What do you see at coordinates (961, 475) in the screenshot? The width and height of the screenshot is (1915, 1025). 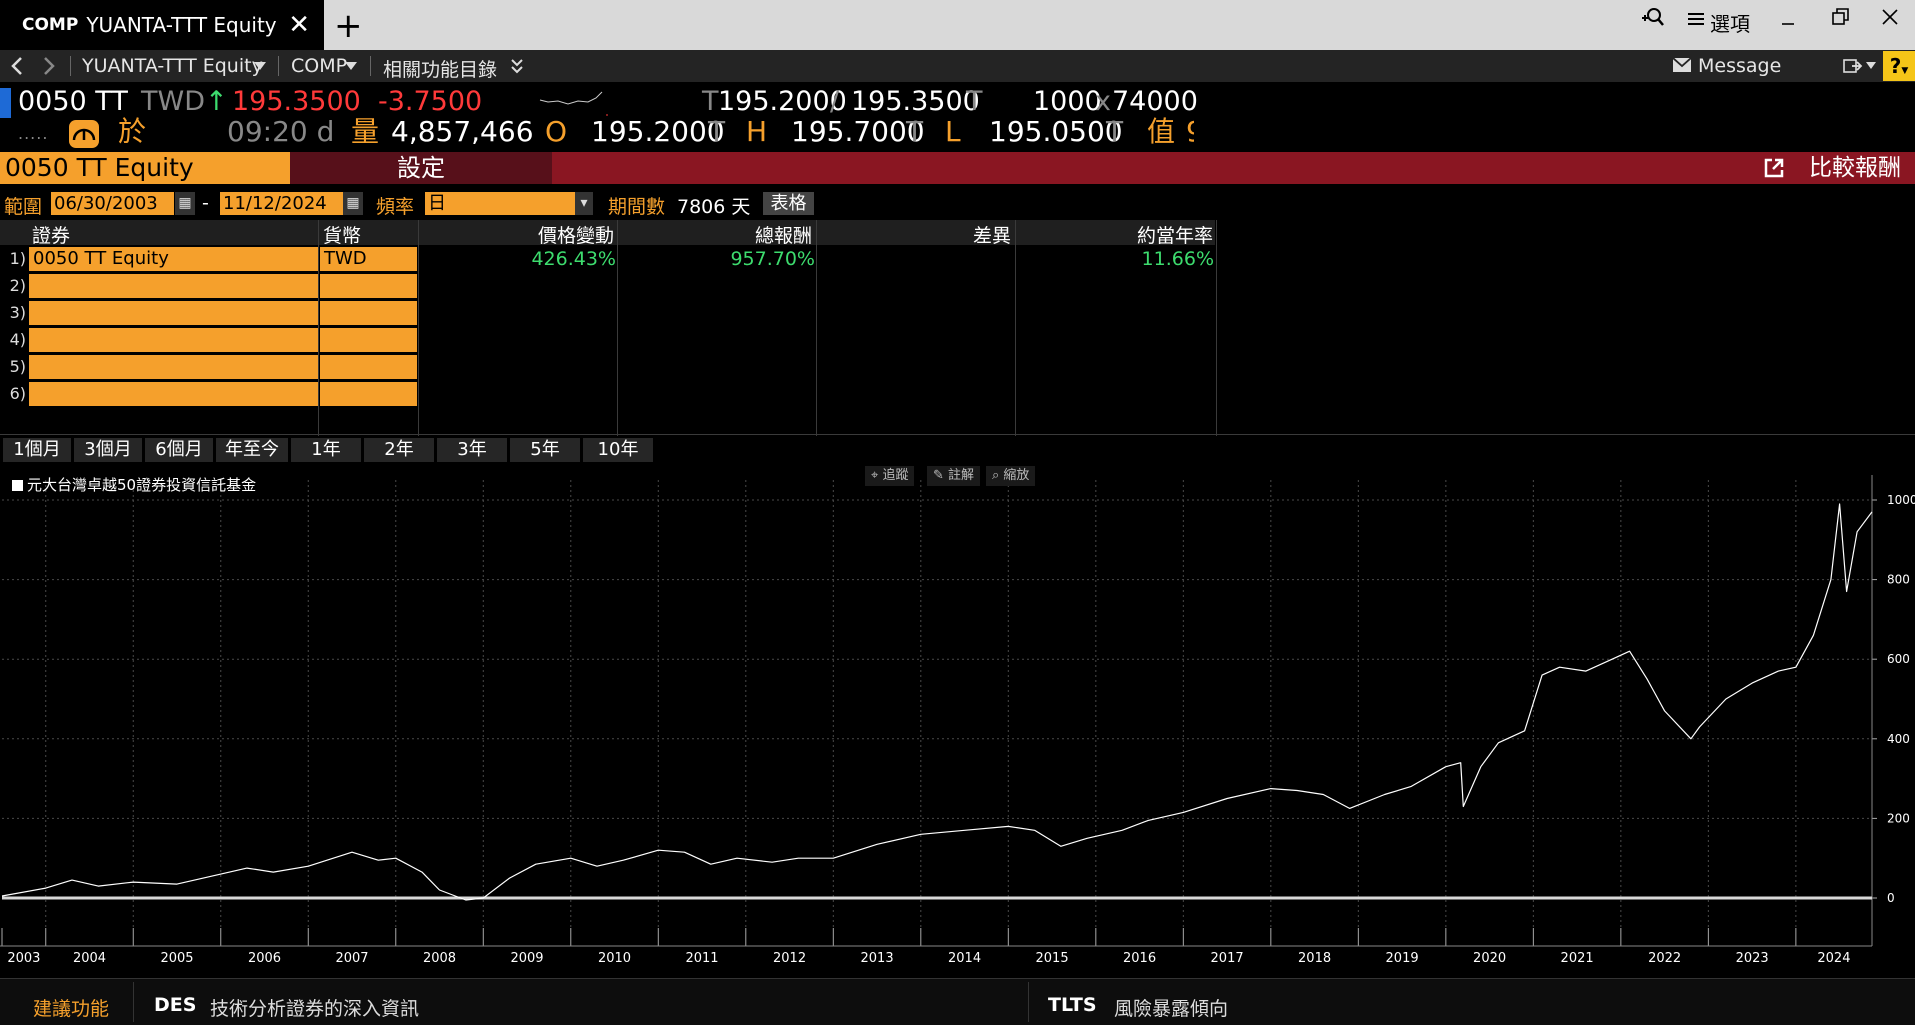 I see `annotate-label: 註解` at bounding box center [961, 475].